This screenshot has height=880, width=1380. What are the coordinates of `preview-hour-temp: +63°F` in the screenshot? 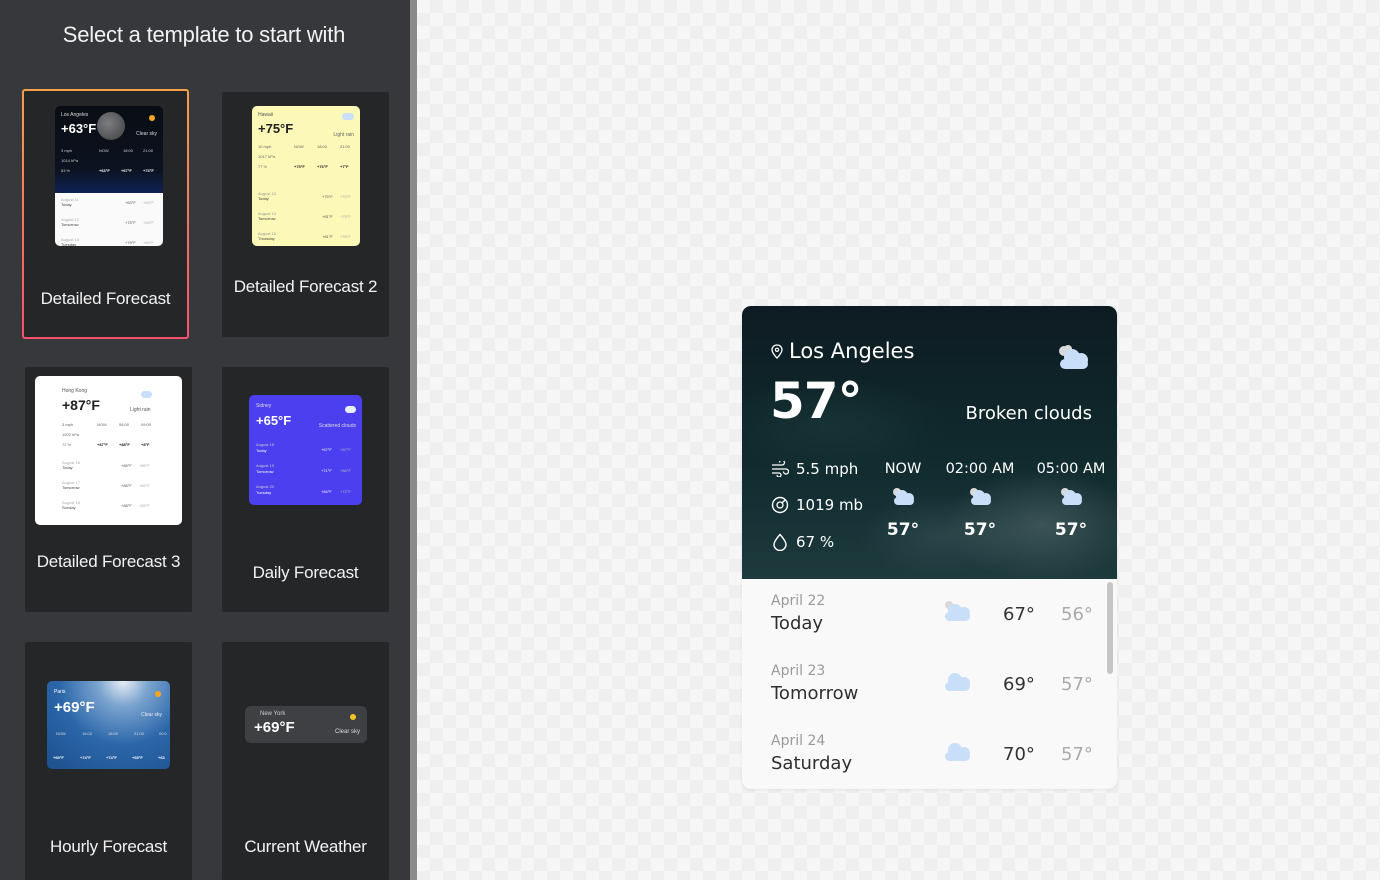 It's located at (104, 170).